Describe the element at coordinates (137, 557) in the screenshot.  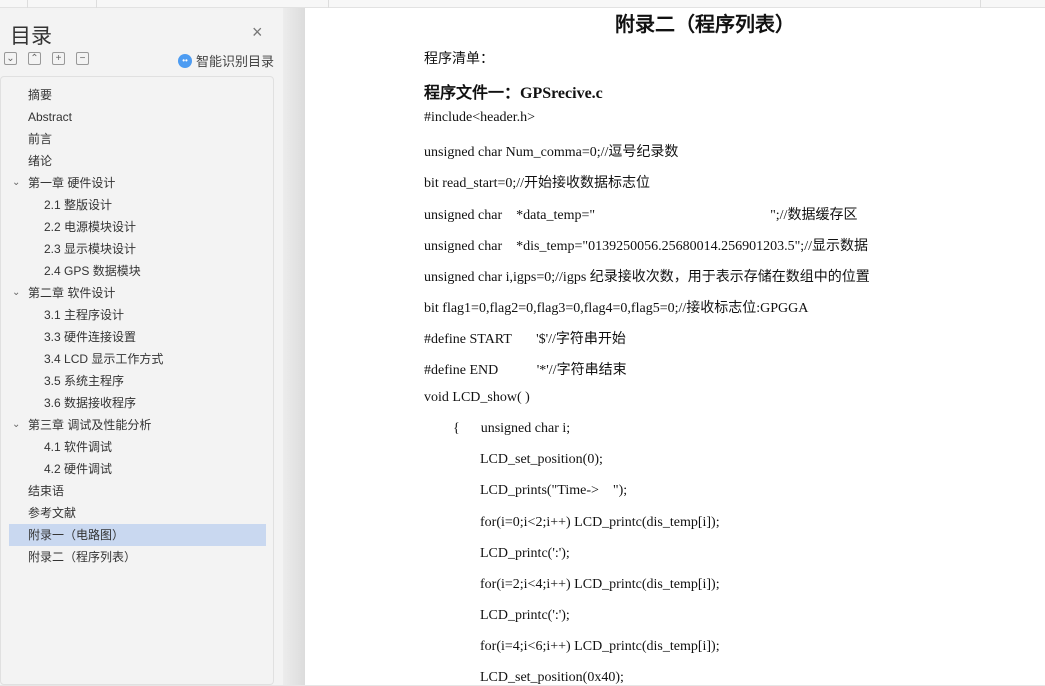
I see `toc-item: 附录二（程序列表）` at that location.